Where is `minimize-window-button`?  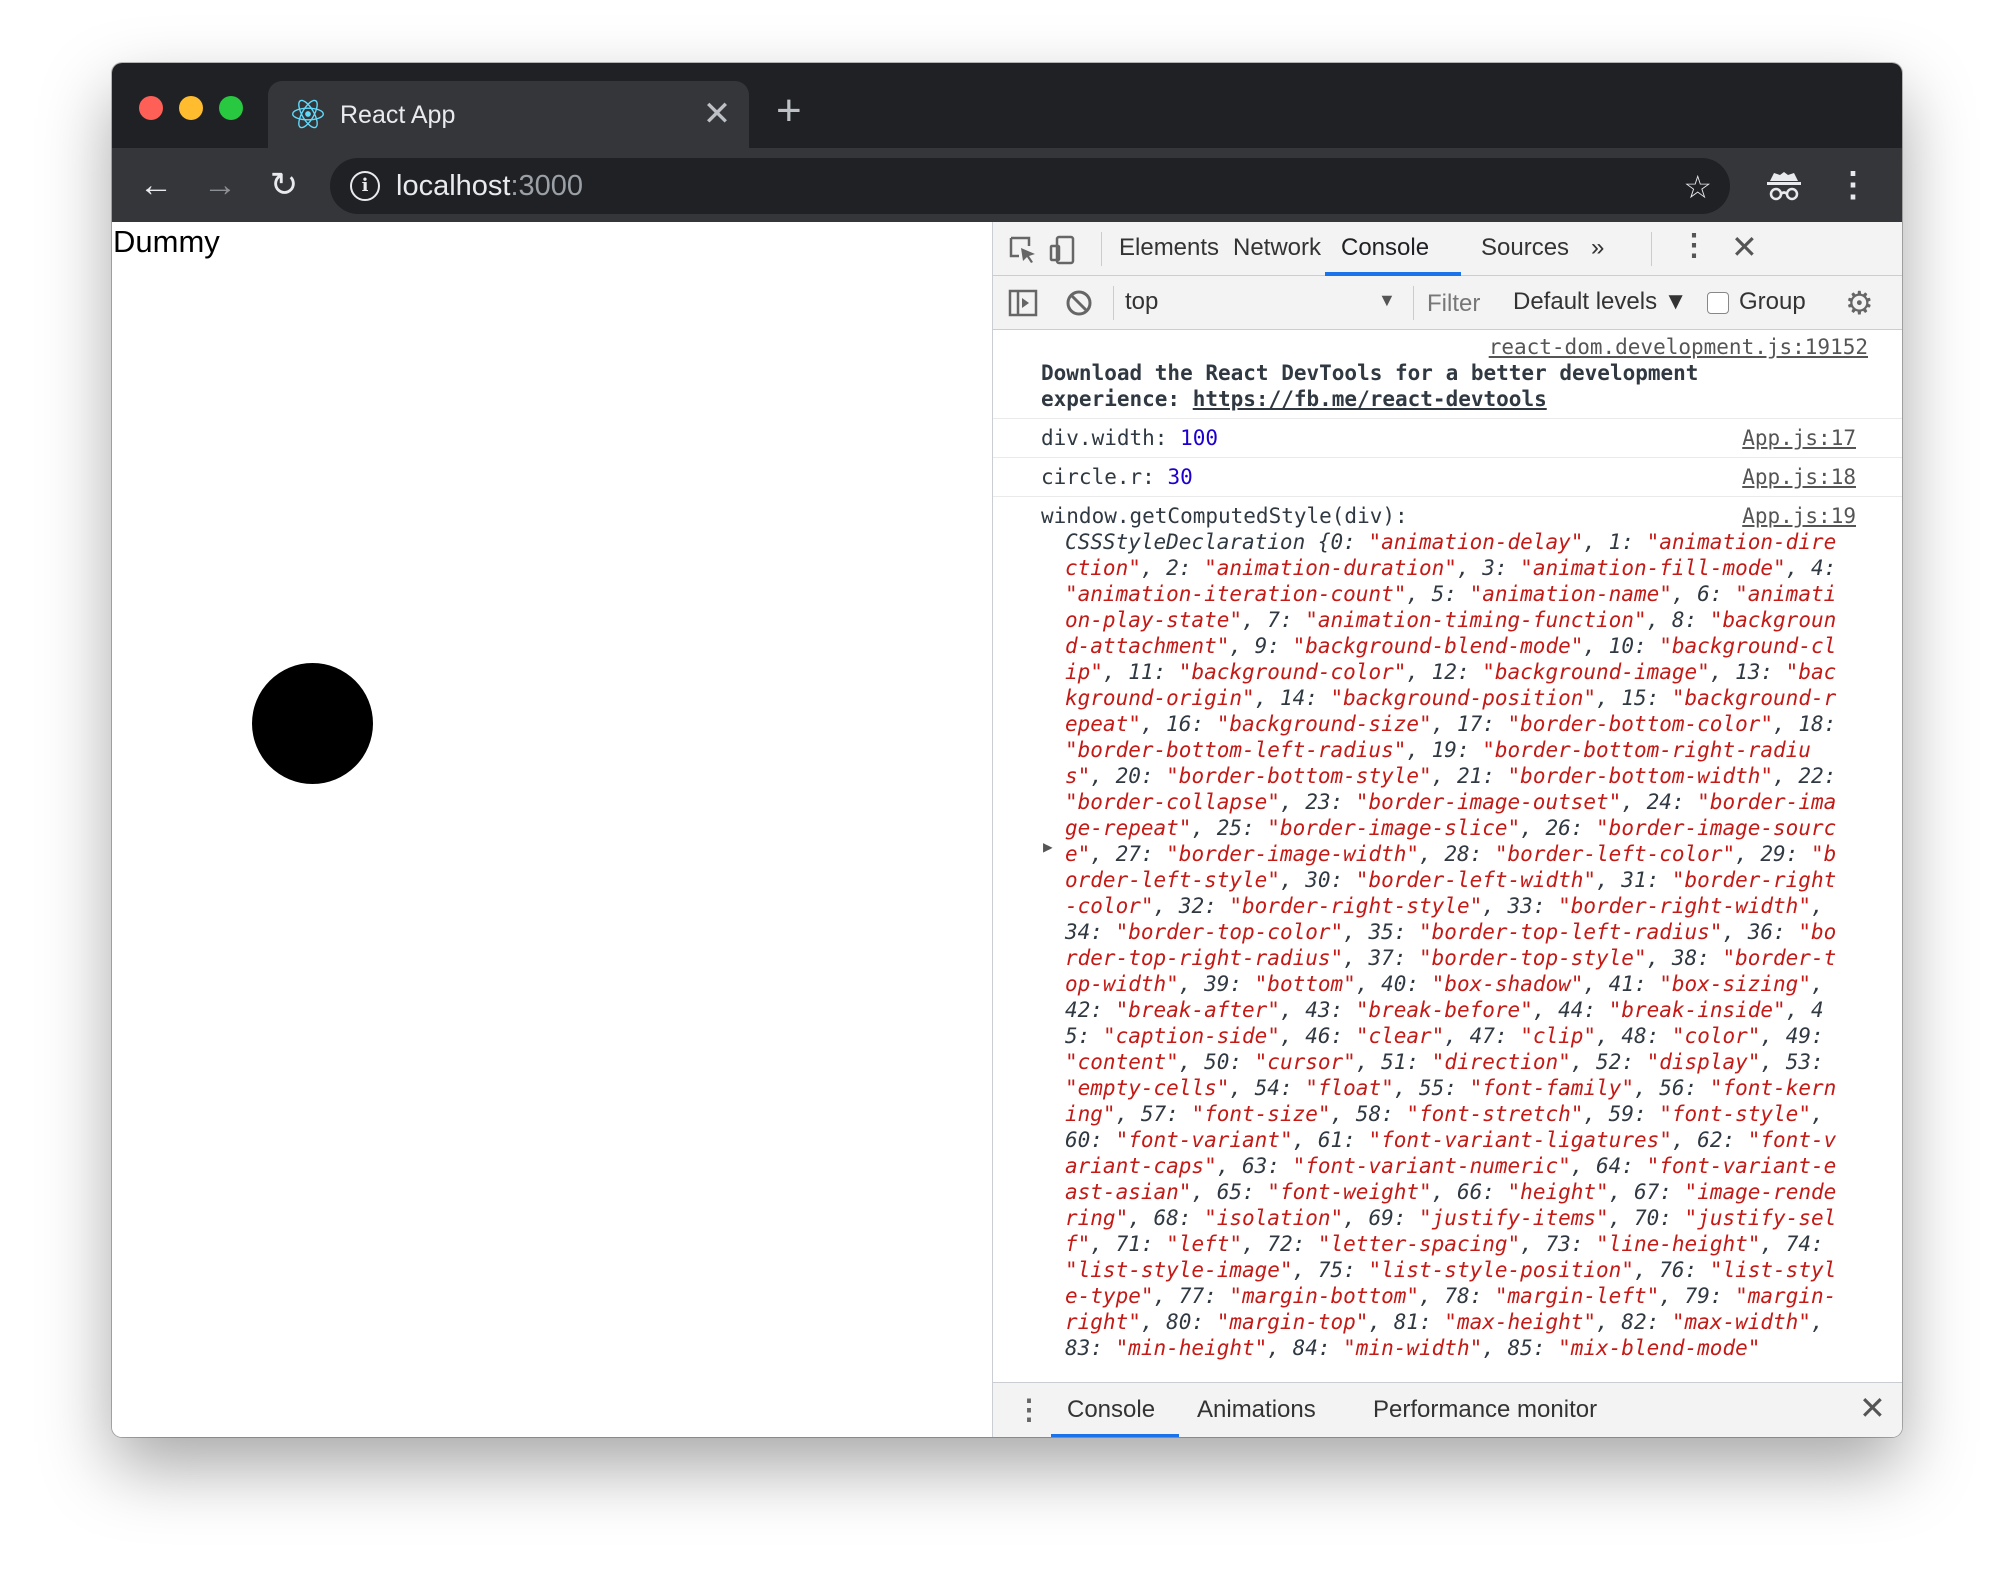
minimize-window-button is located at coordinates (191, 108).